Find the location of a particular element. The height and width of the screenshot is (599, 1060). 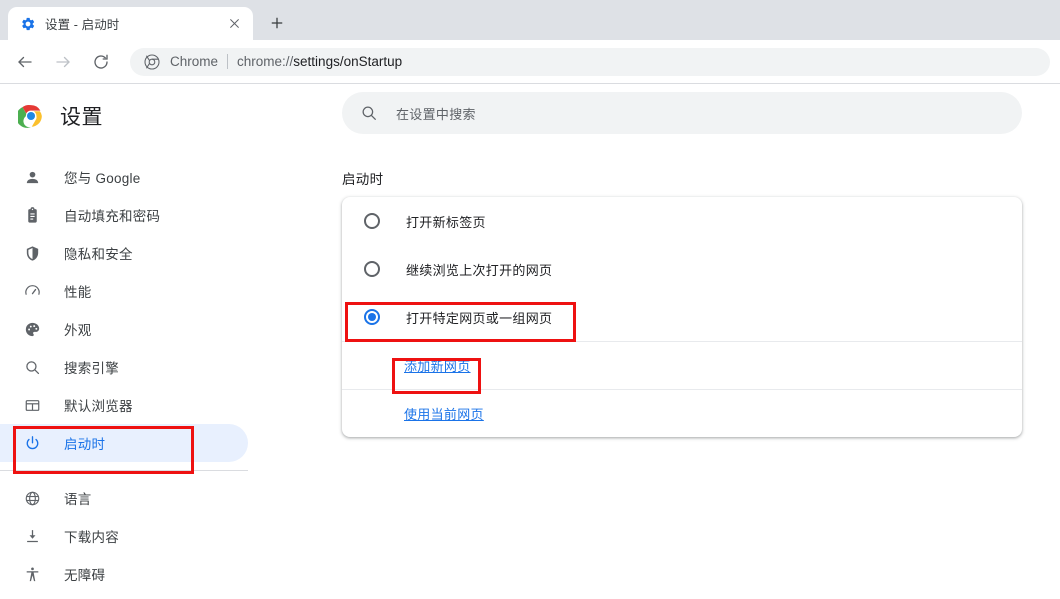

omnibox-divider is located at coordinates (228, 61).